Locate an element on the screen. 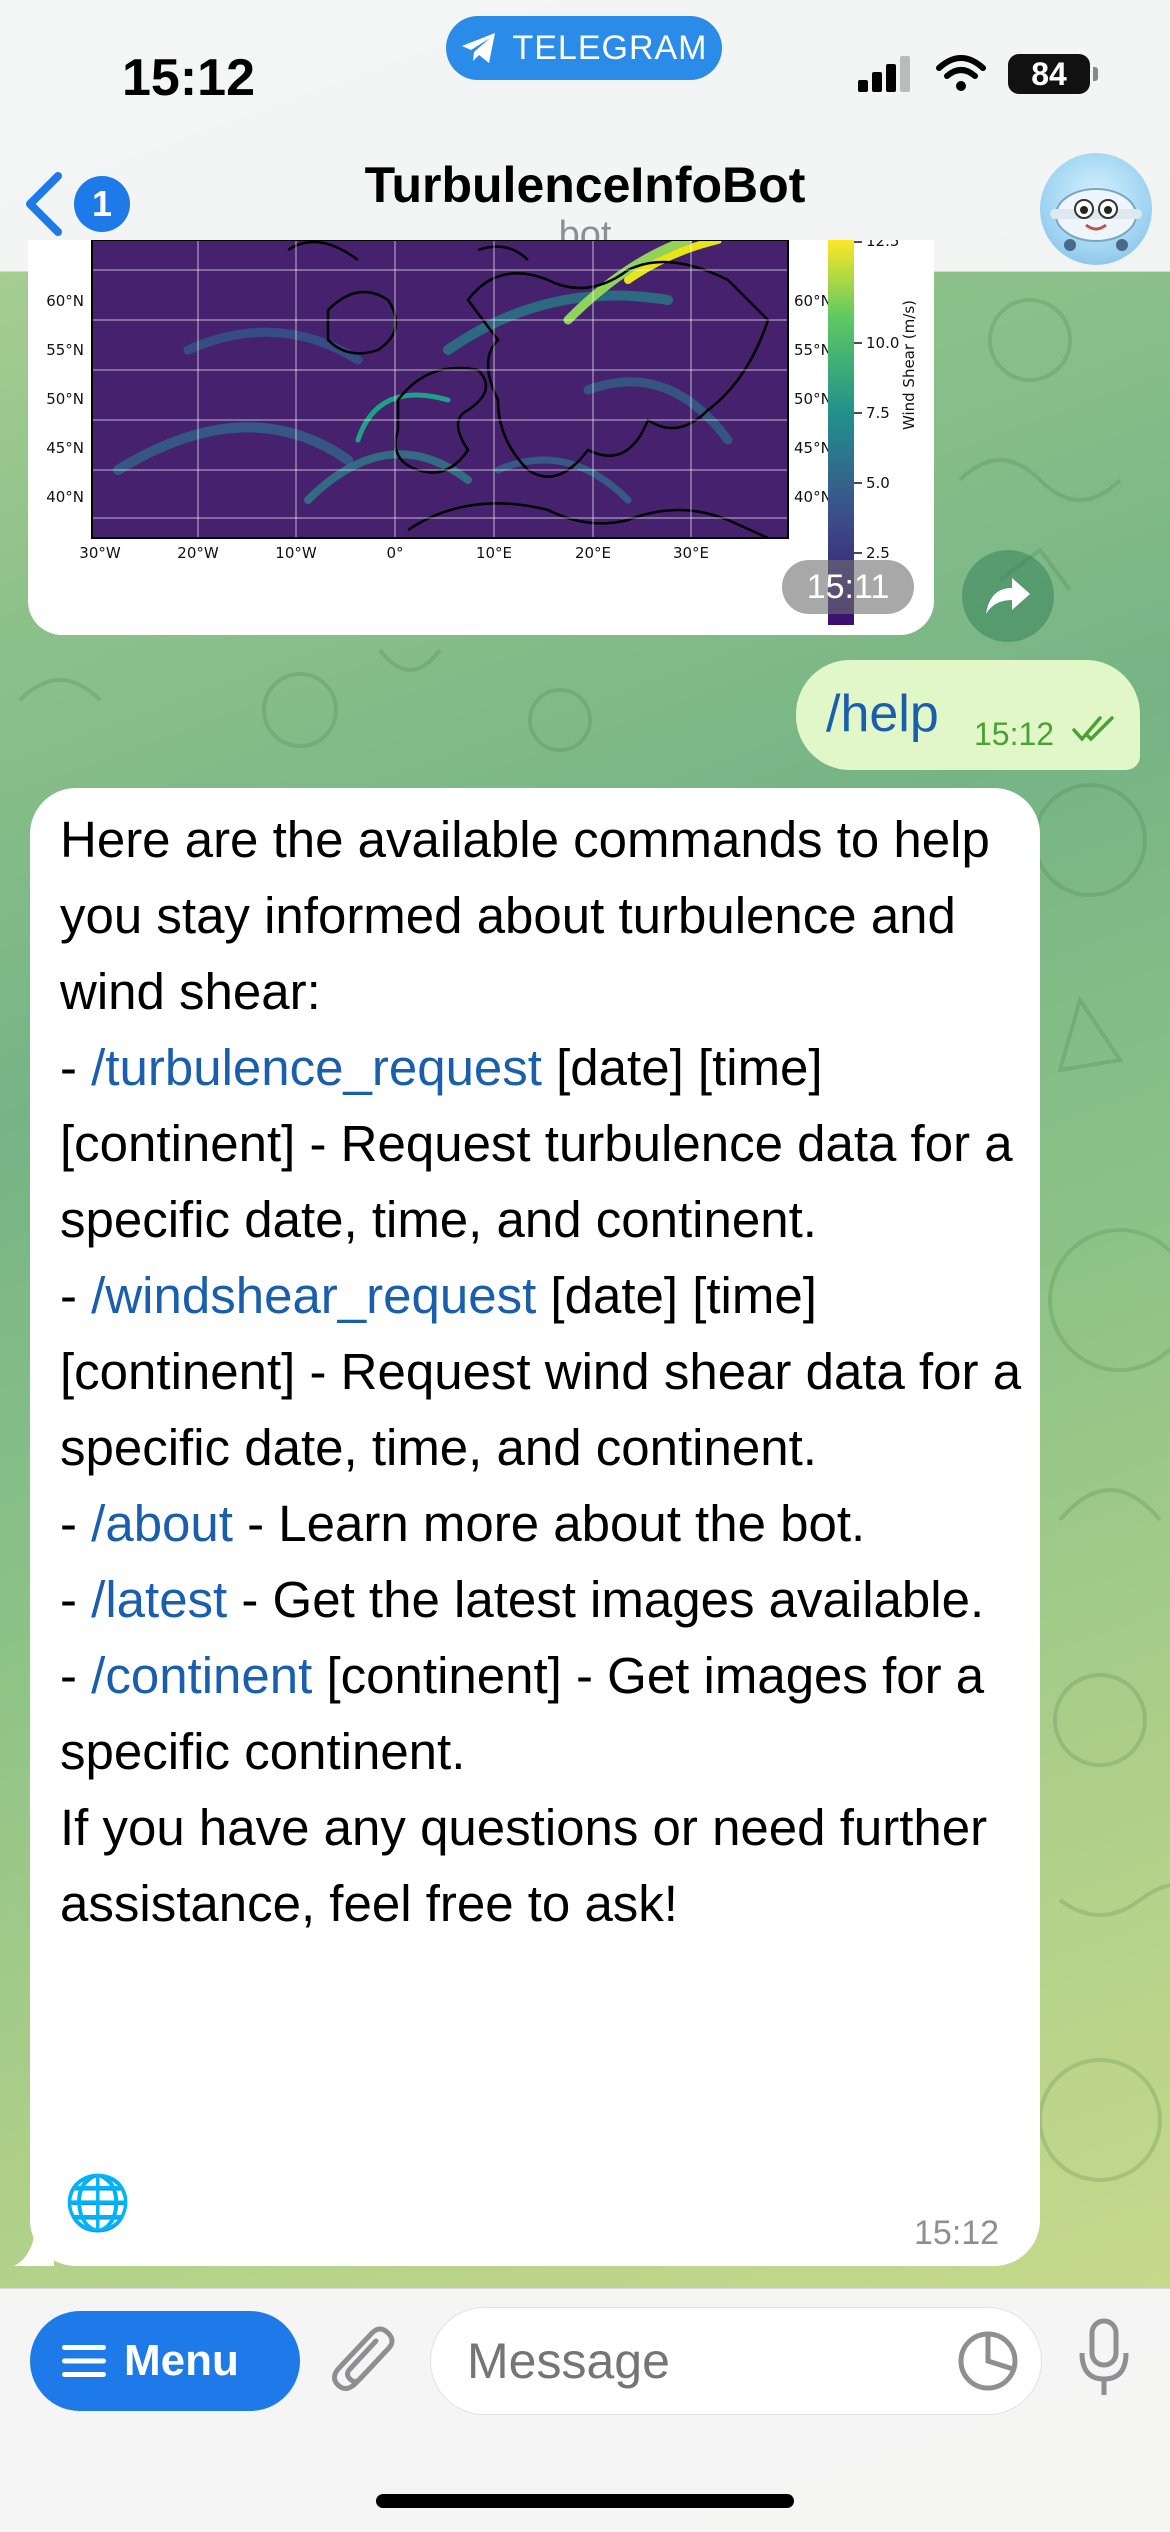 This screenshot has width=1170, height=2532. telegram-plane-icon is located at coordinates (479, 48).